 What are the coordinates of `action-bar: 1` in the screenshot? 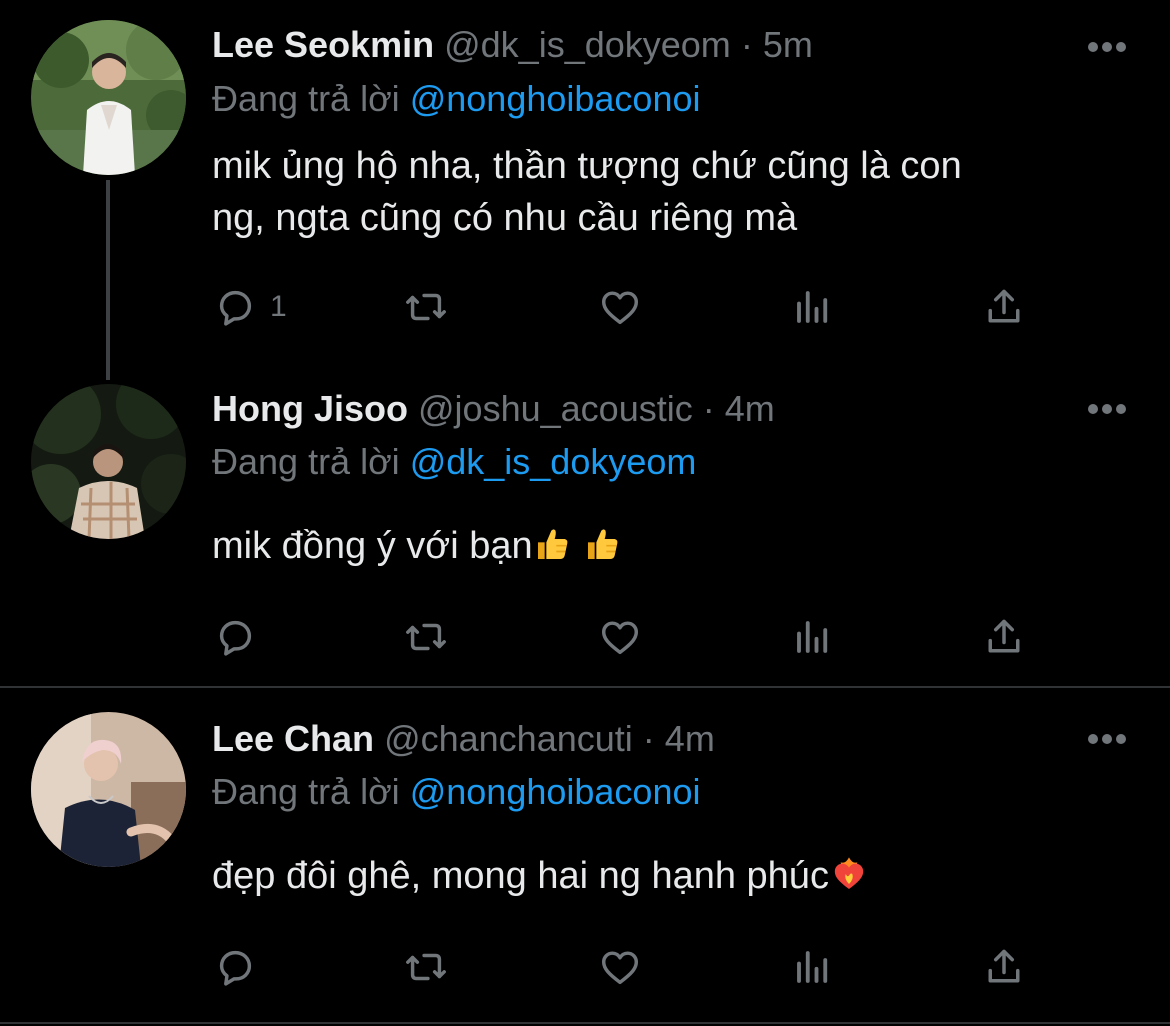 It's located at (627, 307).